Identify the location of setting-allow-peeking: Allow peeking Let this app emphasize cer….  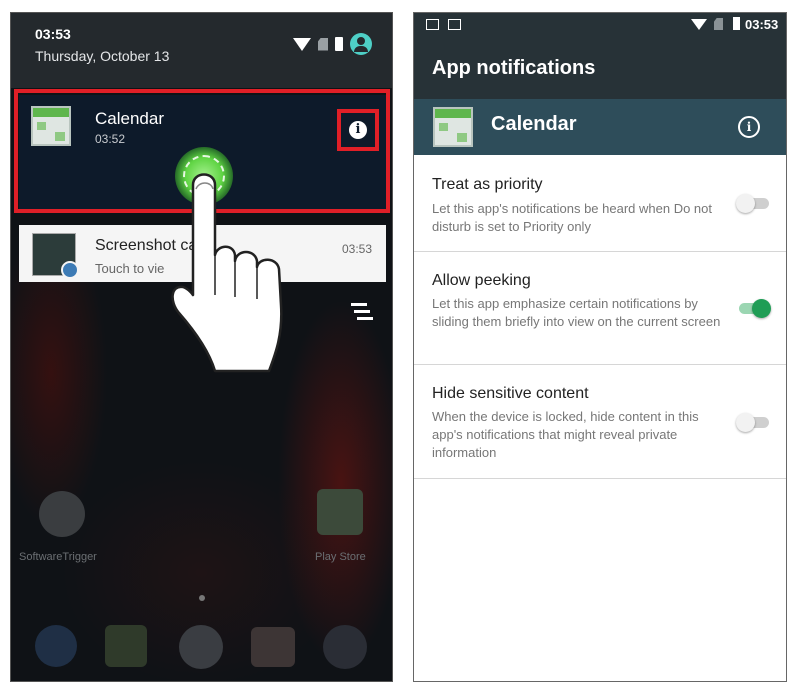
(600, 308).